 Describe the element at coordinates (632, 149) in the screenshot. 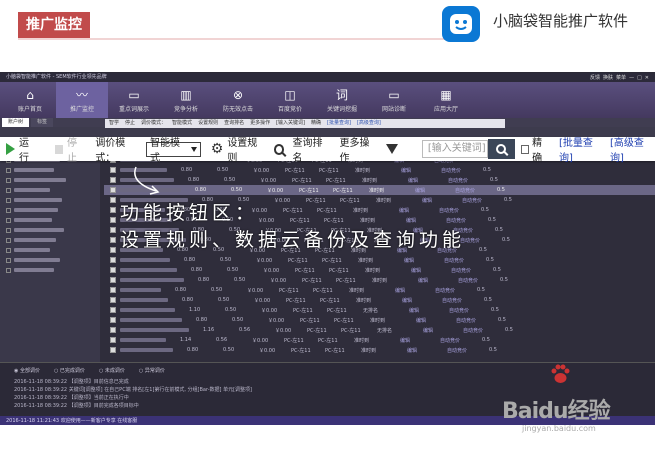

I see `advanced-query-link: [高级查询]` at that location.